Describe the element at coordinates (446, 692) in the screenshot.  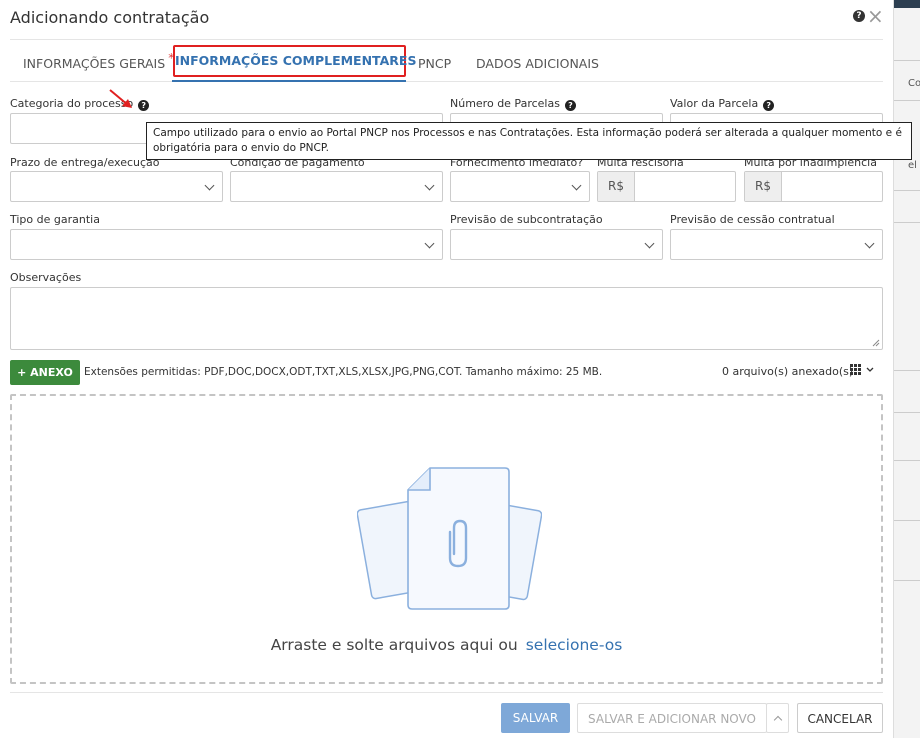
I see `footer-divider` at that location.